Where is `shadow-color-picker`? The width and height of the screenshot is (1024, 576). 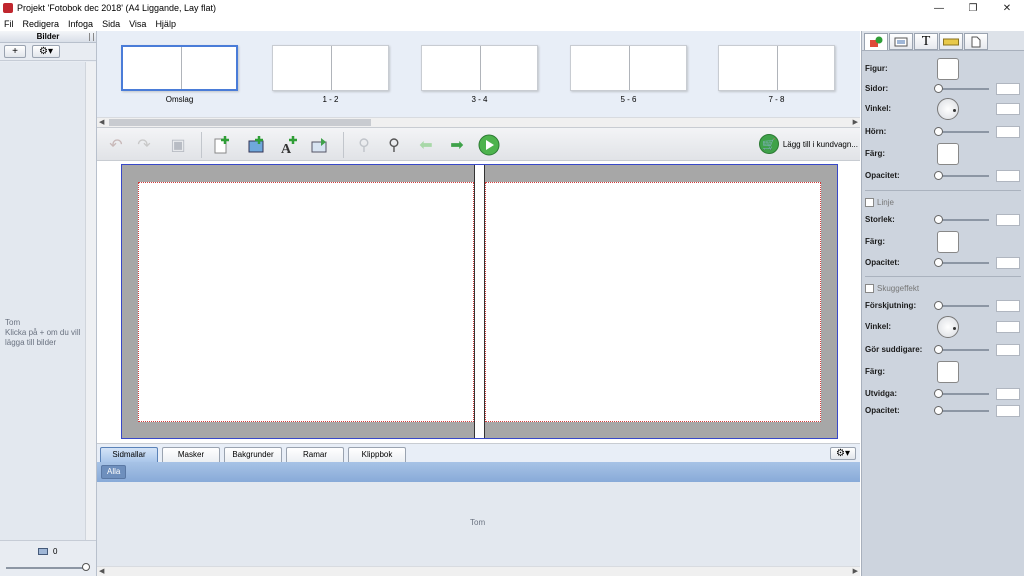 shadow-color-picker is located at coordinates (948, 372).